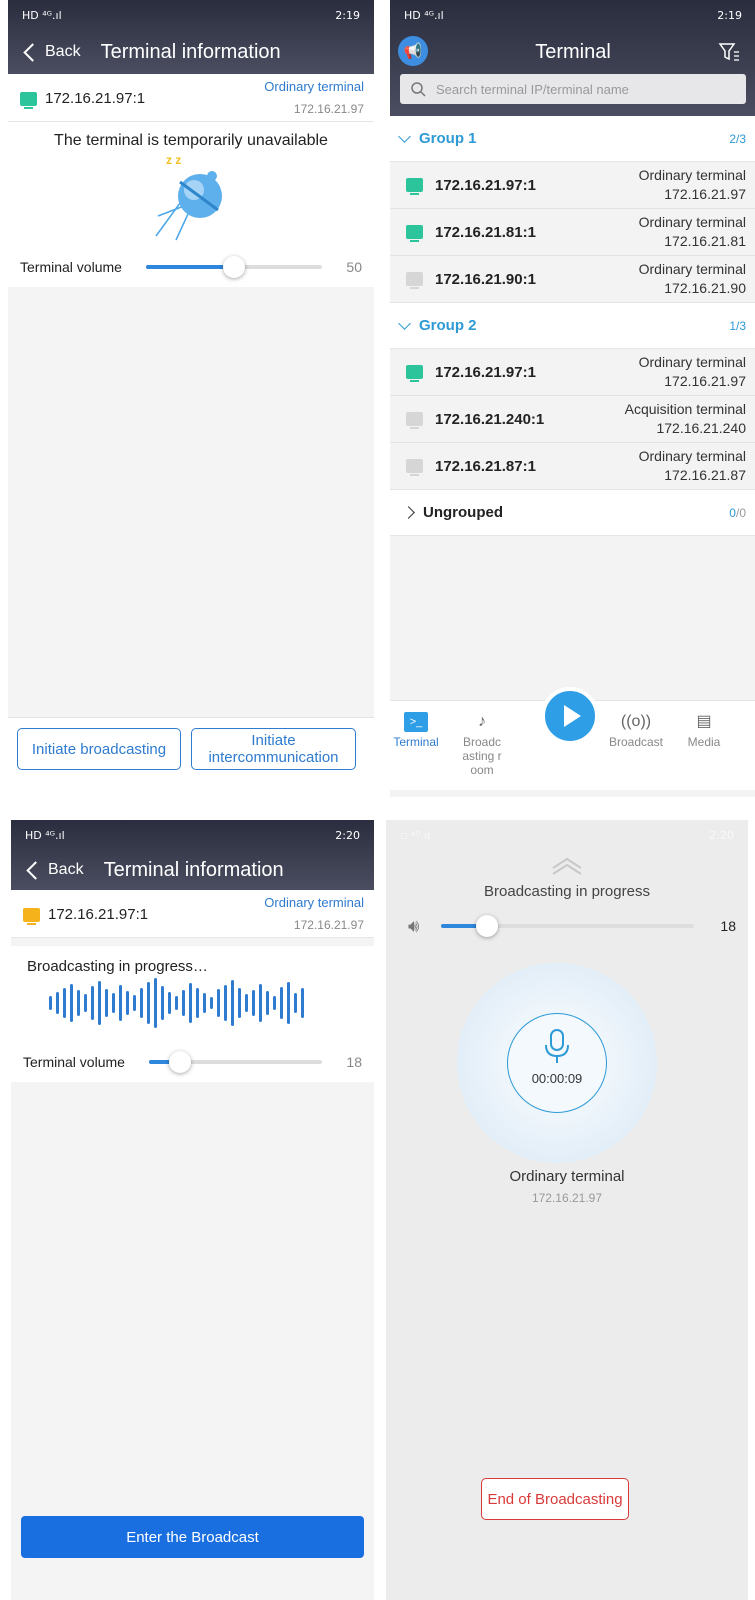 The width and height of the screenshot is (755, 1600). I want to click on initiate-broadcasting-button: Initiate broadcasting, so click(99, 749).